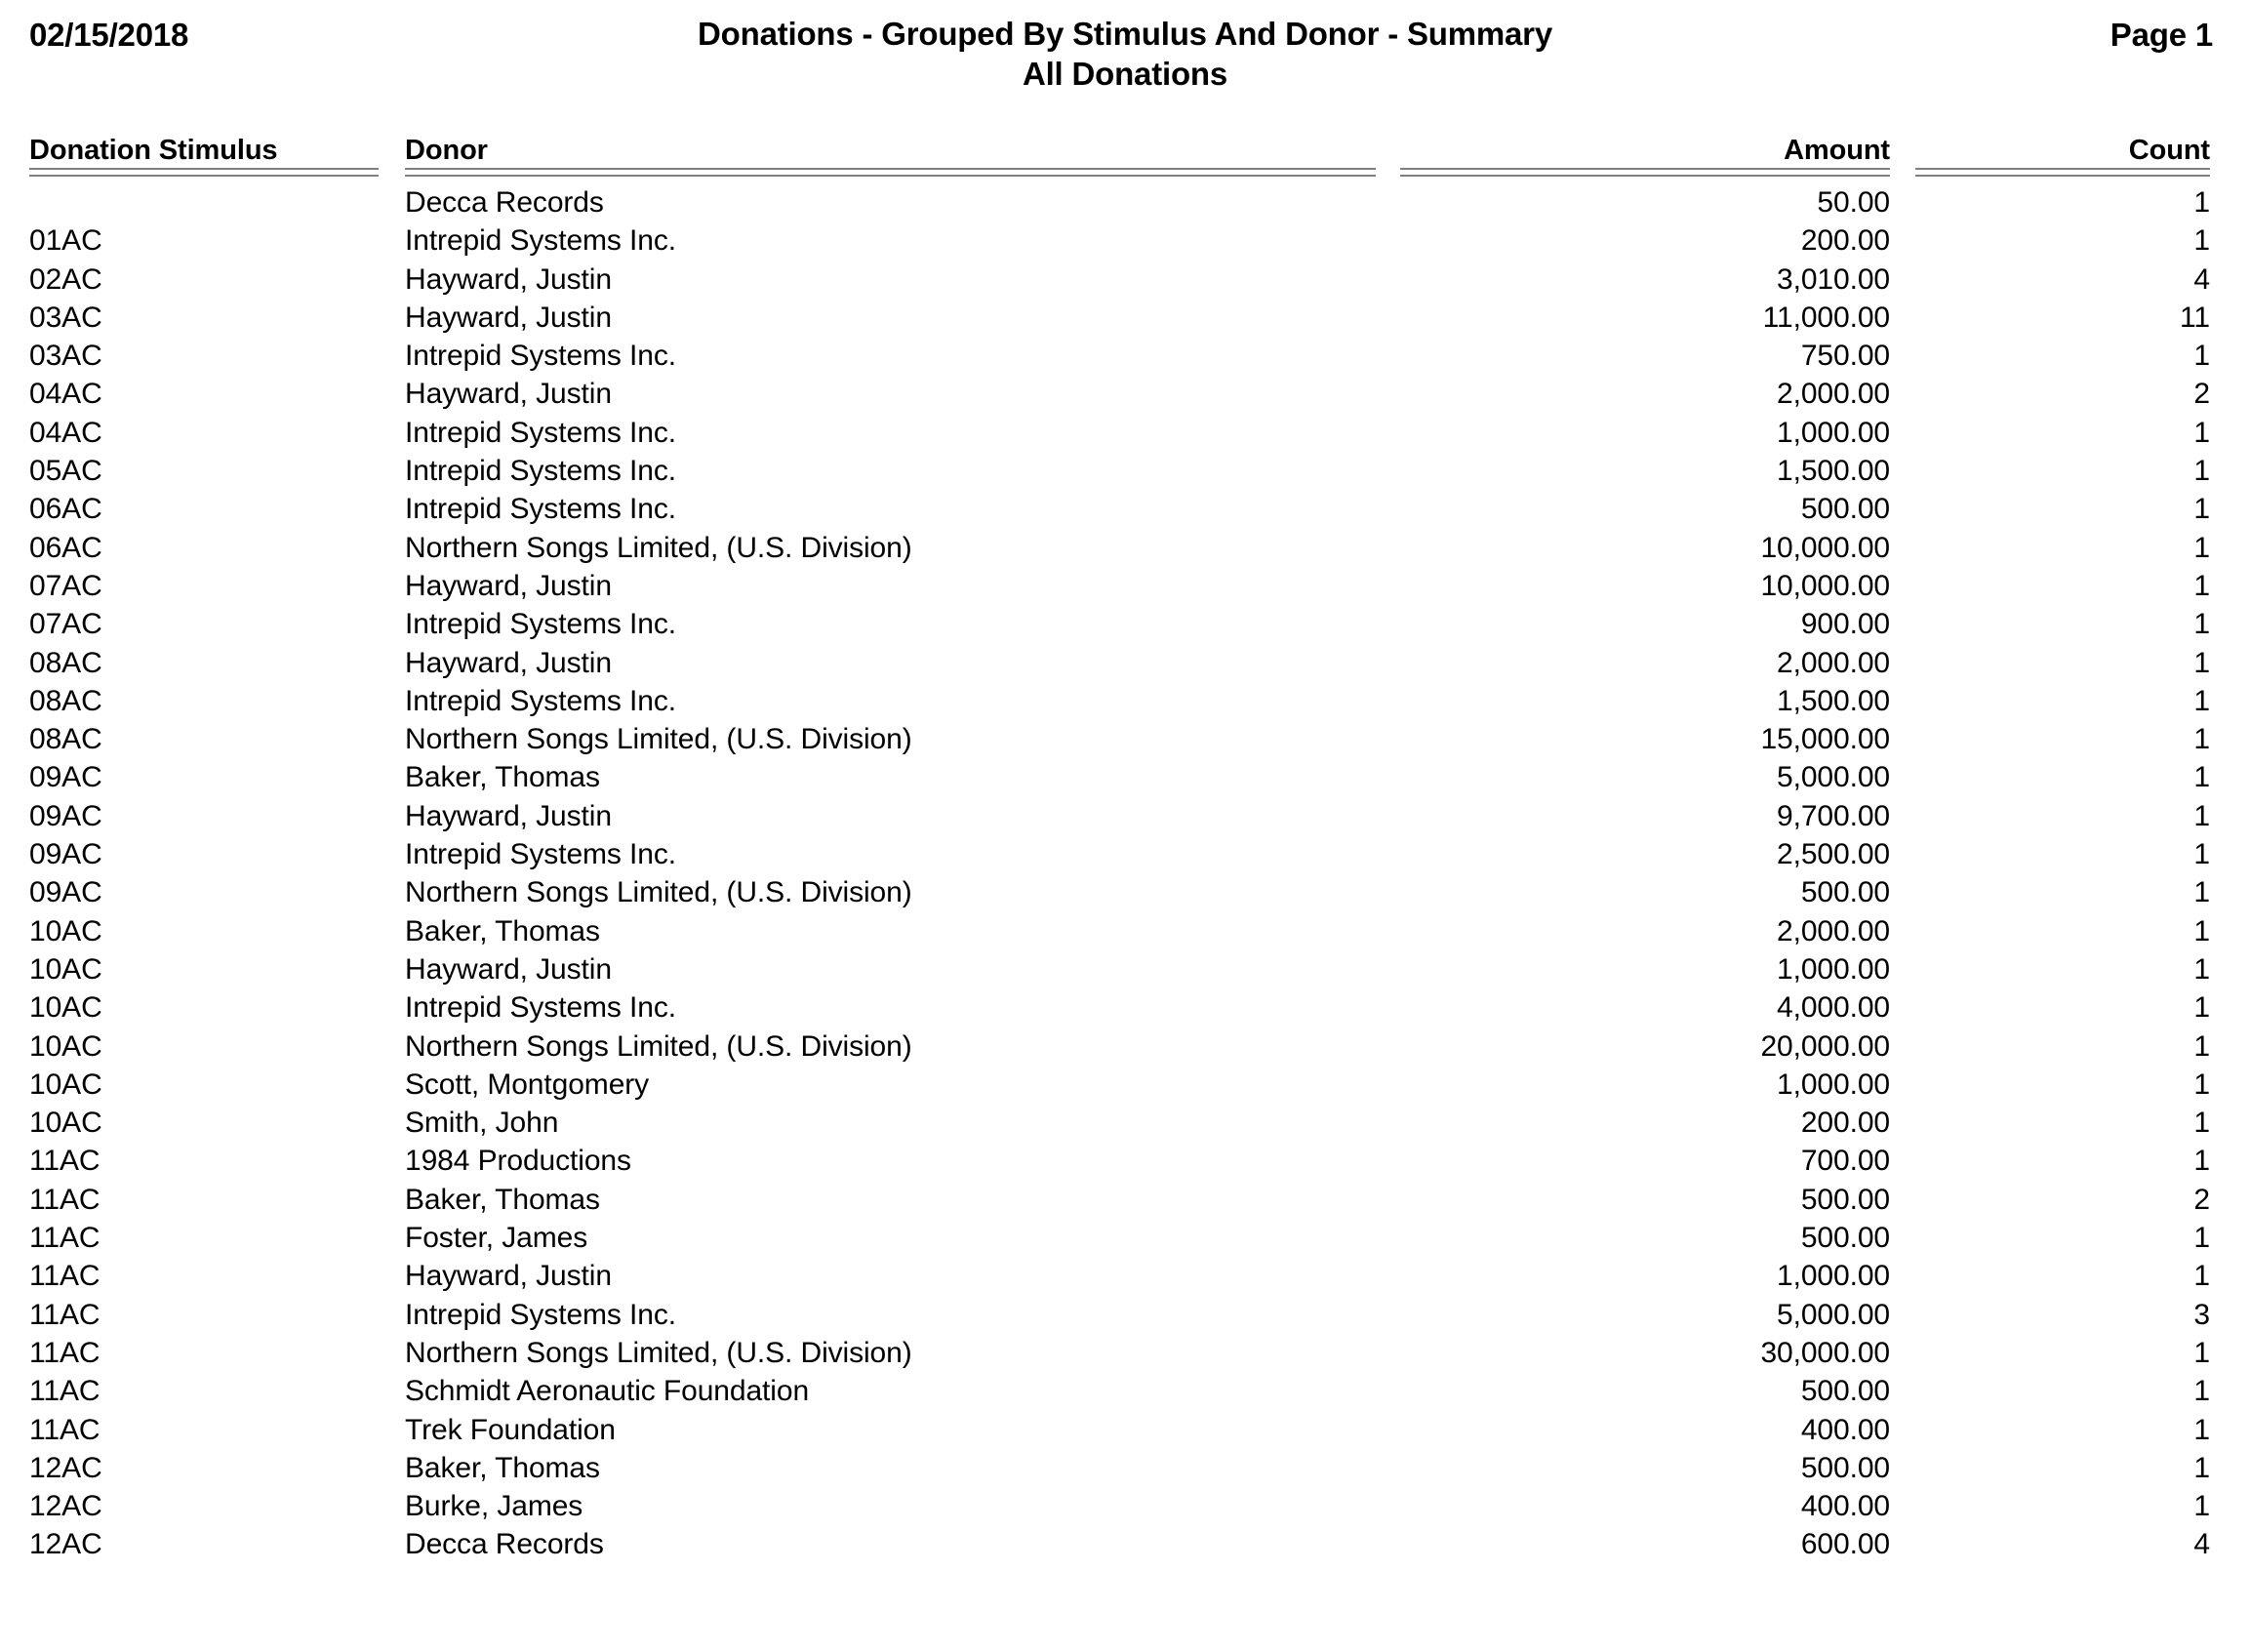  What do you see at coordinates (1125, 471) in the screenshot?
I see `table-row: 05AC Intrepid Systems Inc. 1,500.00 1` at bounding box center [1125, 471].